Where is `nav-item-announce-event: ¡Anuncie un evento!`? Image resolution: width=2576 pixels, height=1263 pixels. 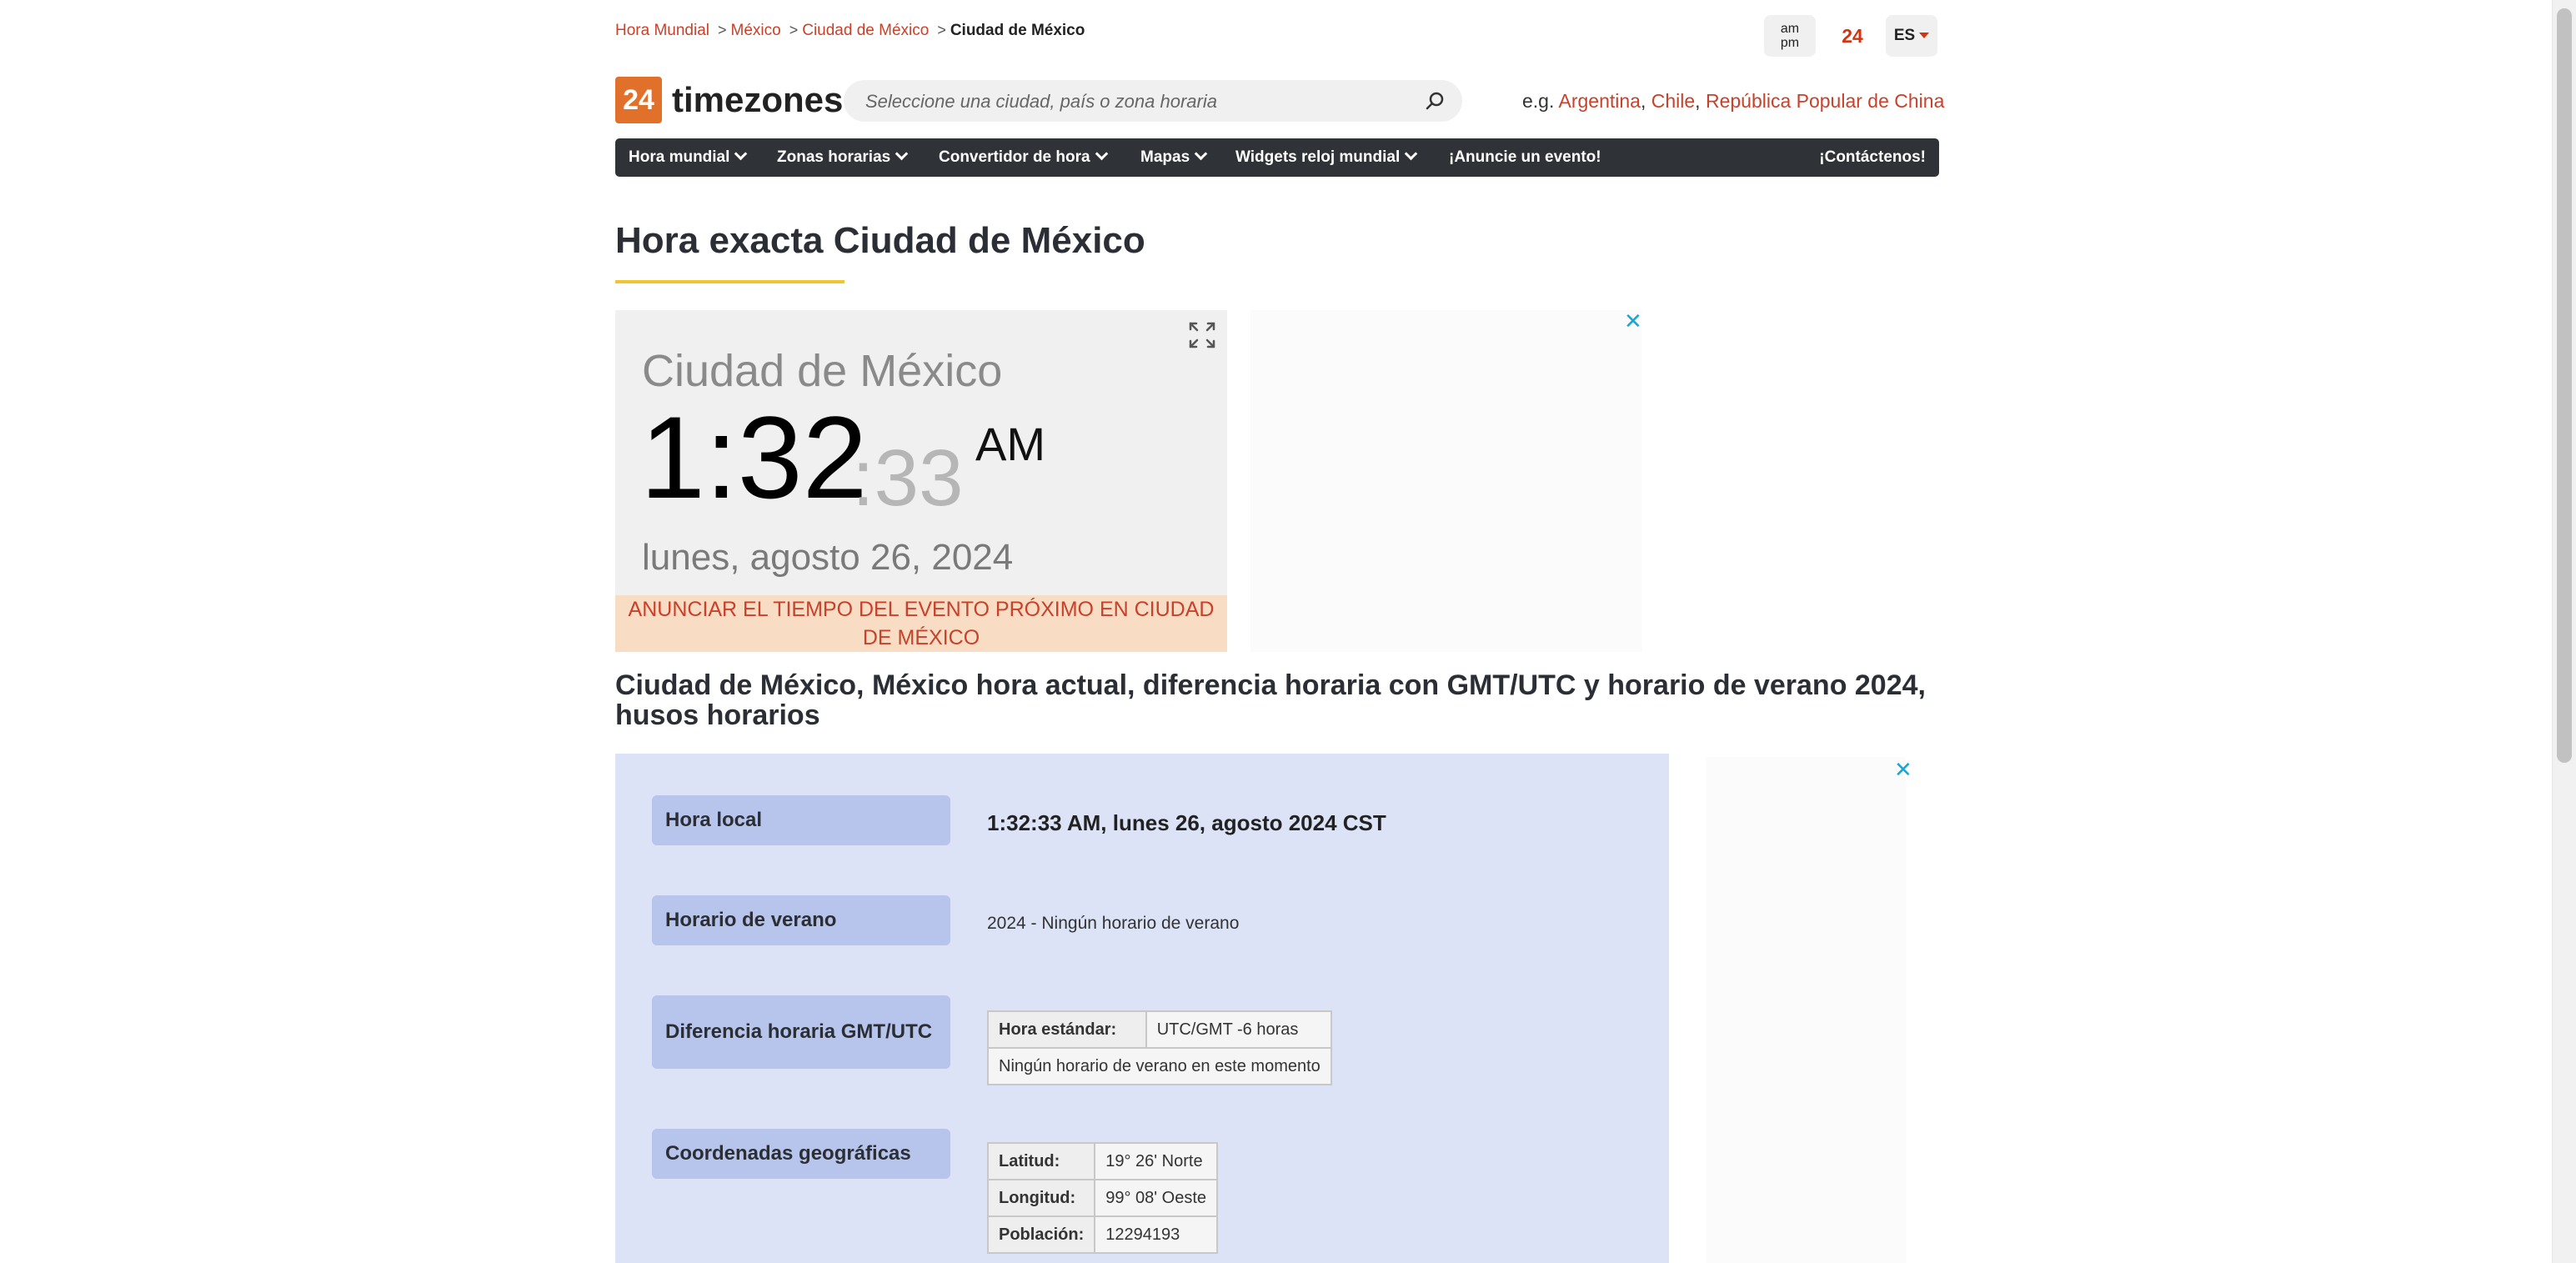
nav-item-announce-event: ¡Anuncie un evento! is located at coordinates (1525, 157).